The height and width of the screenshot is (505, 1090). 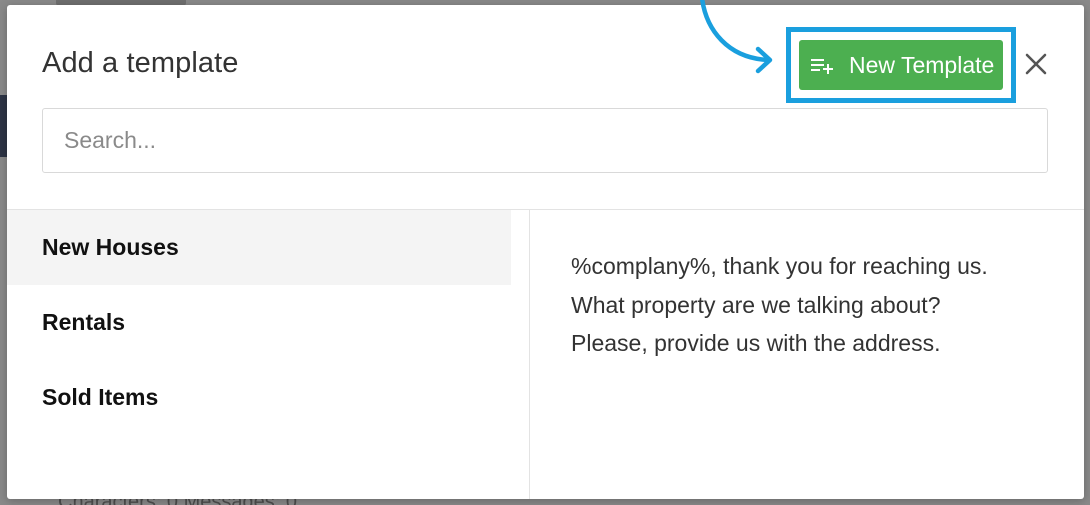 What do you see at coordinates (779, 266) in the screenshot?
I see `preview-line: %complany%, thank you for reaching us.` at bounding box center [779, 266].